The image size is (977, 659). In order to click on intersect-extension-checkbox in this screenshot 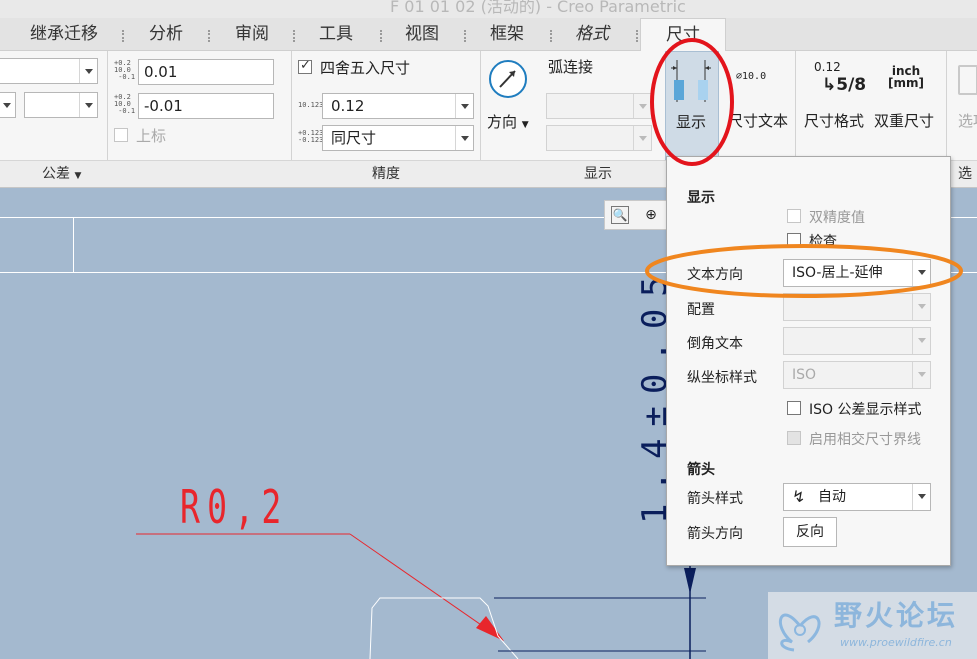, I will do `click(794, 438)`.